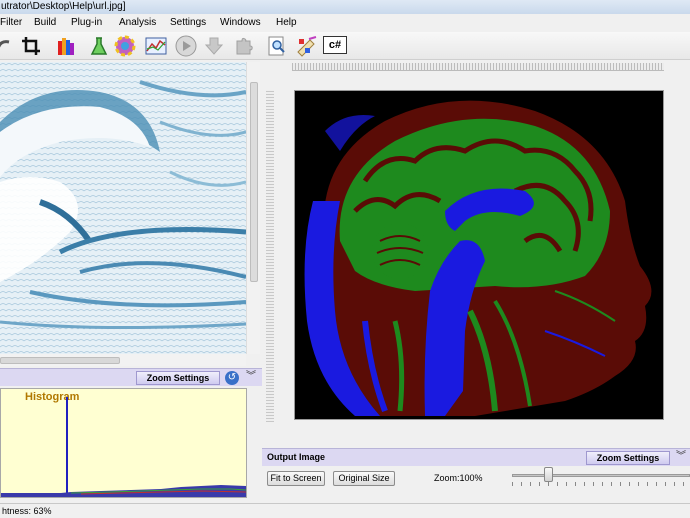 This screenshot has width=690, height=518. What do you see at coordinates (296, 457) in the screenshot?
I see `output-image-label: Output Image` at bounding box center [296, 457].